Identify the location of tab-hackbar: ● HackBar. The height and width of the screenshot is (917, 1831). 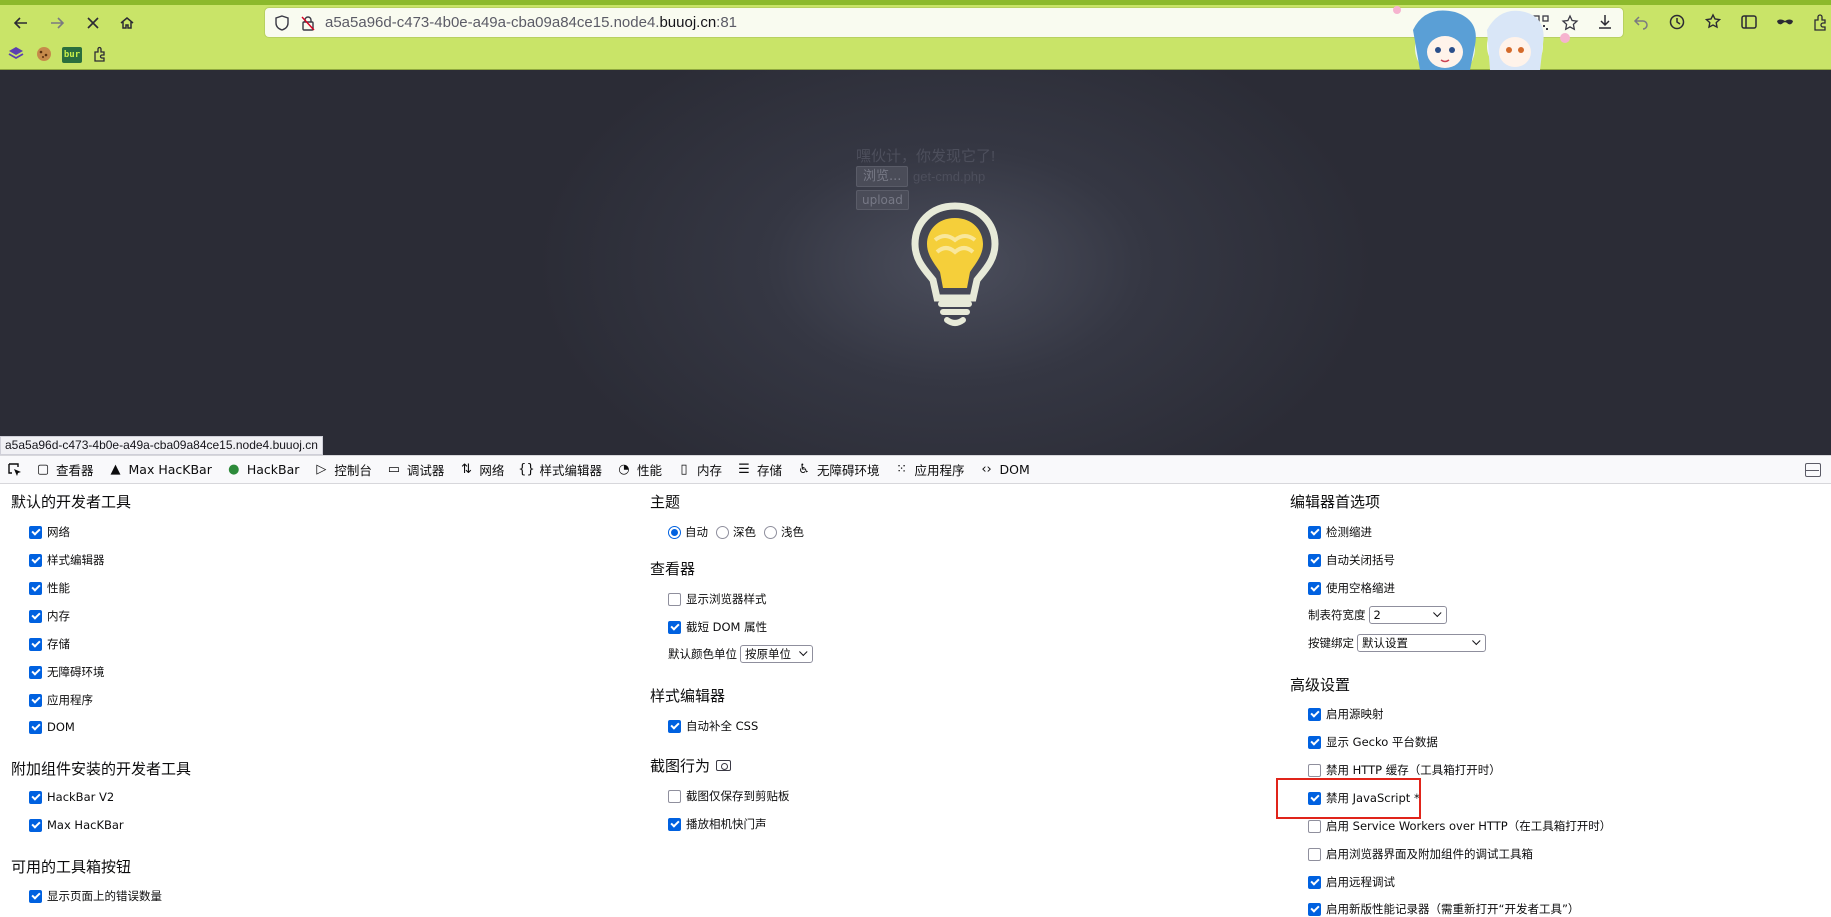
(263, 470).